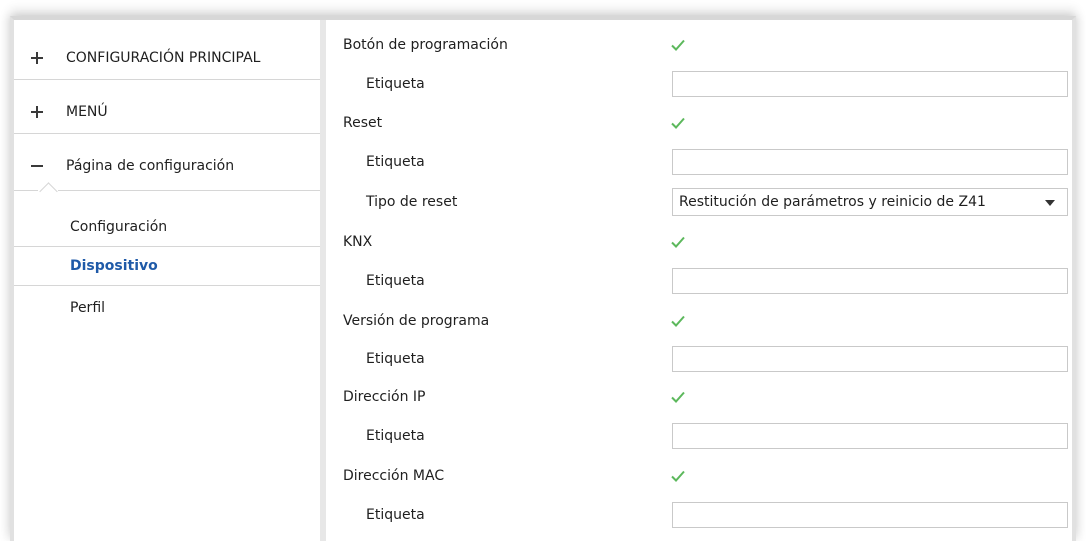 The height and width of the screenshot is (541, 1087). Describe the element at coordinates (412, 202) in the screenshot. I see `param-label: Tipo de reset` at that location.